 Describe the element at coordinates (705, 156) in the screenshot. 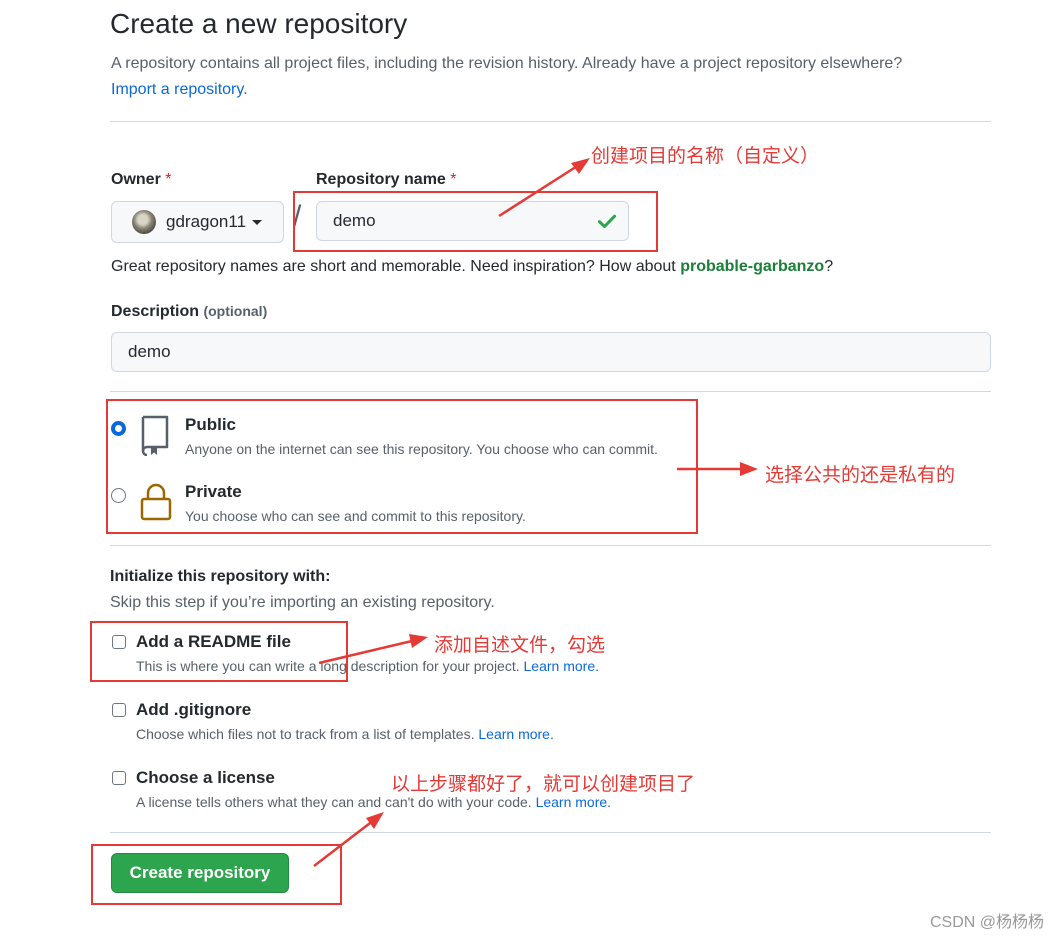

I see `annotation-name: 创建项目的名称（自定义）` at that location.